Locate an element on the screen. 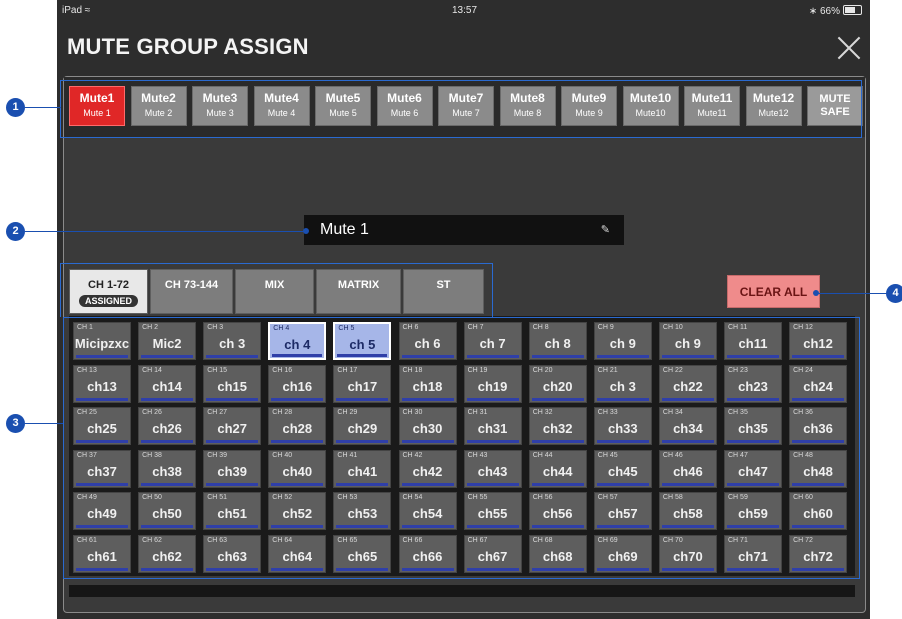  status-time: 13:57 is located at coordinates (465, 10).